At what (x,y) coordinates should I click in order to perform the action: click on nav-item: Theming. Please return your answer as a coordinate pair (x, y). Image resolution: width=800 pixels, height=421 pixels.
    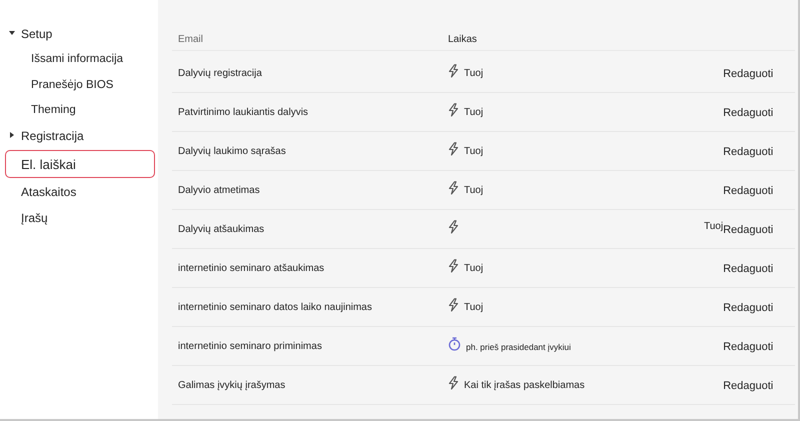
    Looking at the image, I should click on (79, 110).